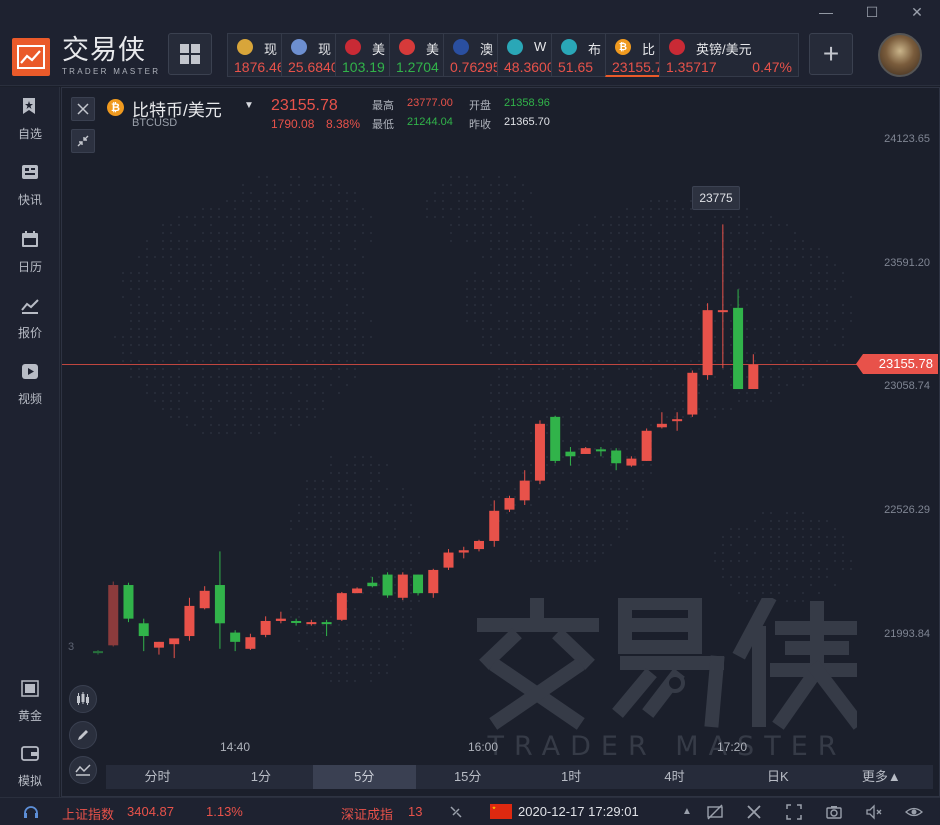 This screenshot has width=940, height=825. What do you see at coordinates (271, 49) in the screenshot?
I see `ticker-name: 现` at bounding box center [271, 49].